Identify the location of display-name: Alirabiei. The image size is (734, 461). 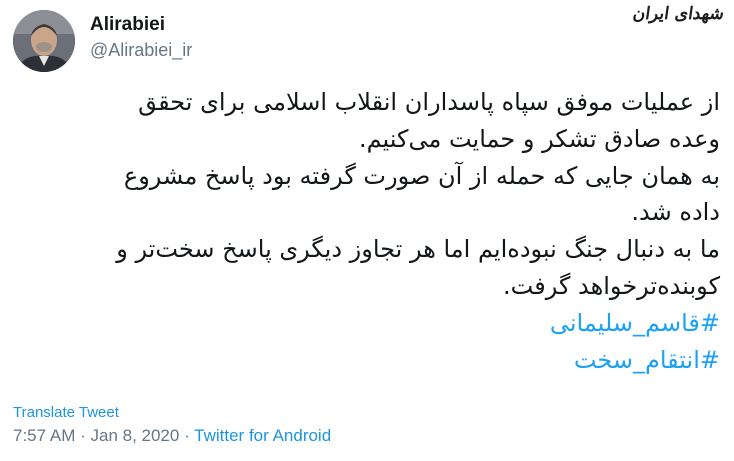
(127, 25).